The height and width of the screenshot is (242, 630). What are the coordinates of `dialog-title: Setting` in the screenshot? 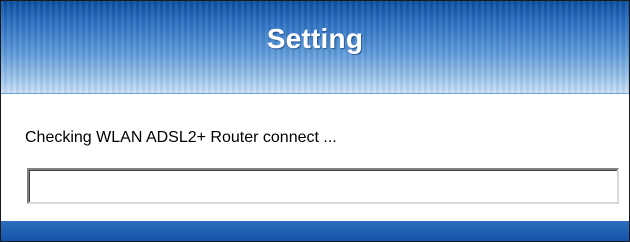 It's located at (315, 38).